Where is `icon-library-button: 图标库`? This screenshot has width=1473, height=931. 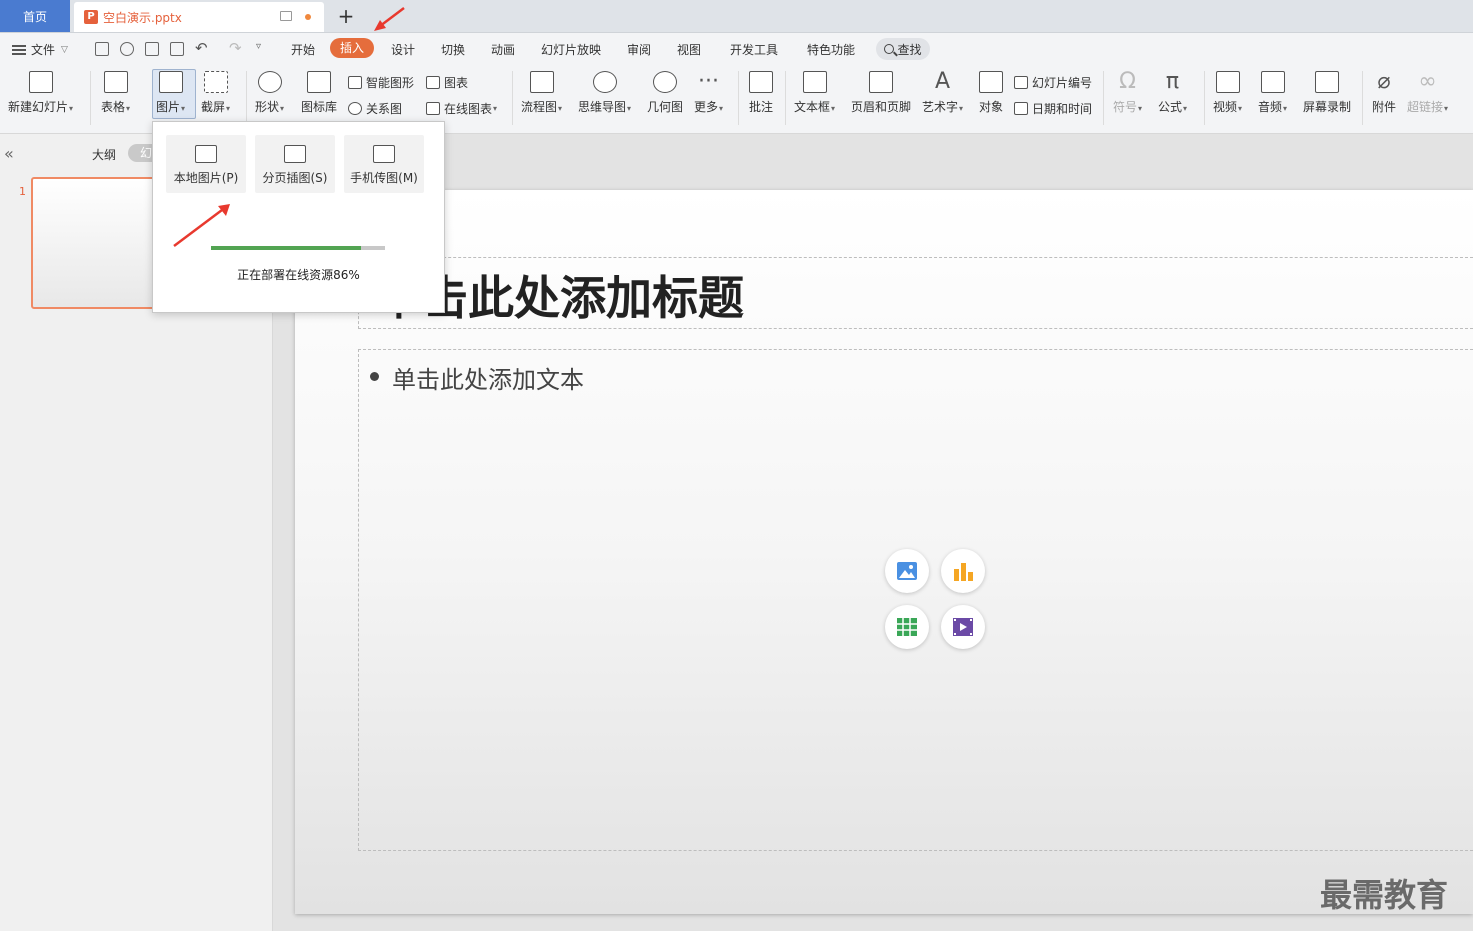
icon-library-button: 图标库 is located at coordinates (319, 93).